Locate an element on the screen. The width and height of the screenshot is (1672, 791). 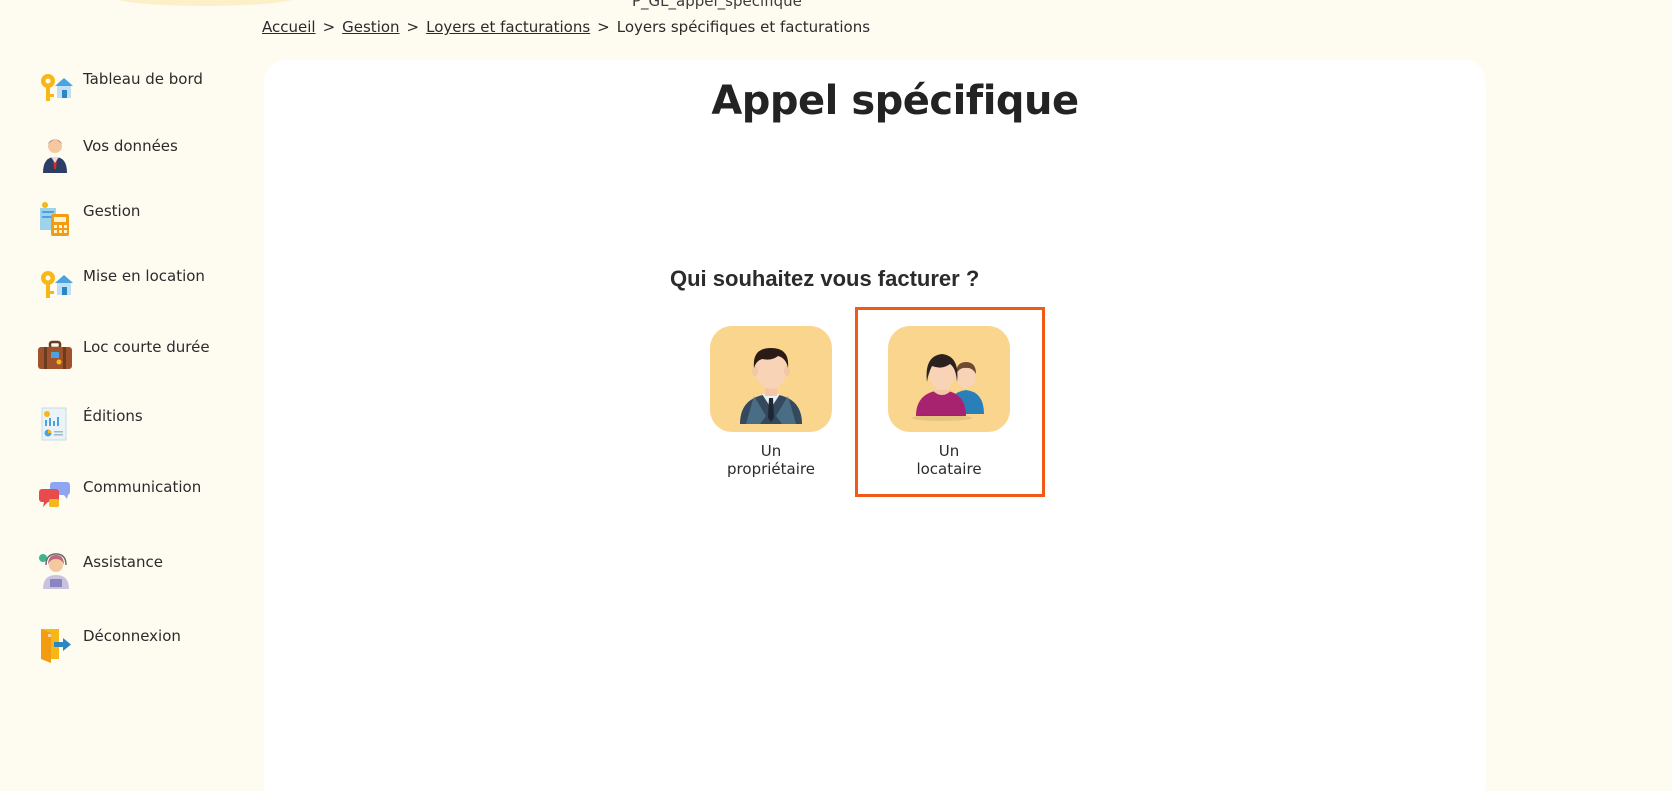
sidebar-item-mise-en-location: Mise en location is located at coordinates (120, 284).